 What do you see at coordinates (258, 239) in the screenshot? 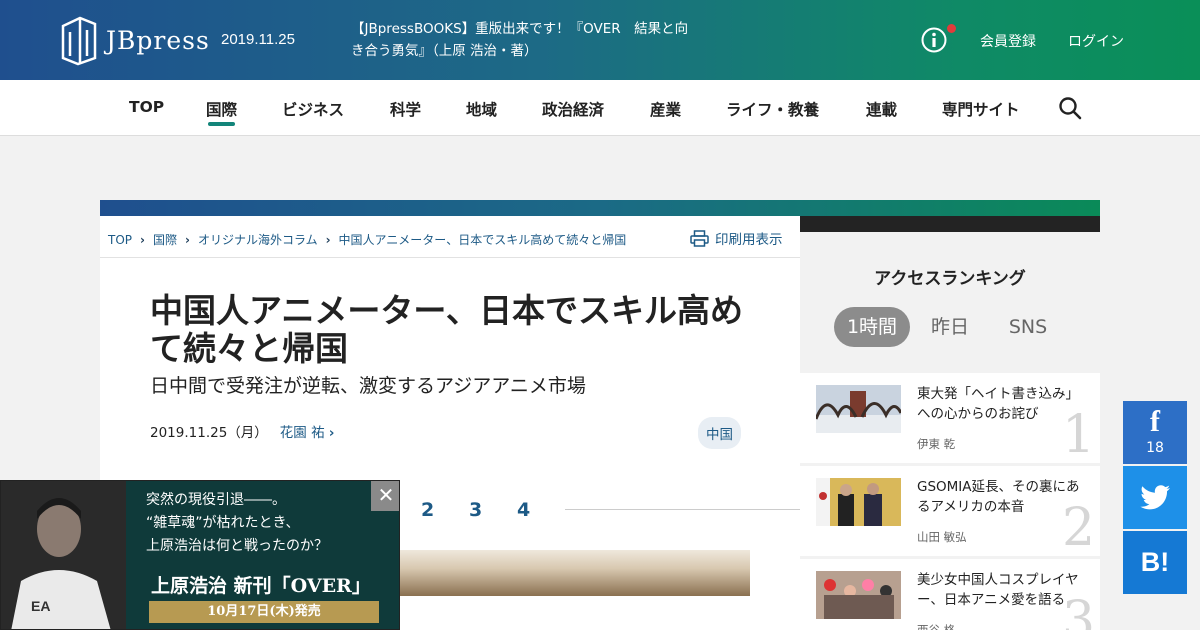
I see `breadcrumb-item-column: オリジナル海外コラム` at bounding box center [258, 239].